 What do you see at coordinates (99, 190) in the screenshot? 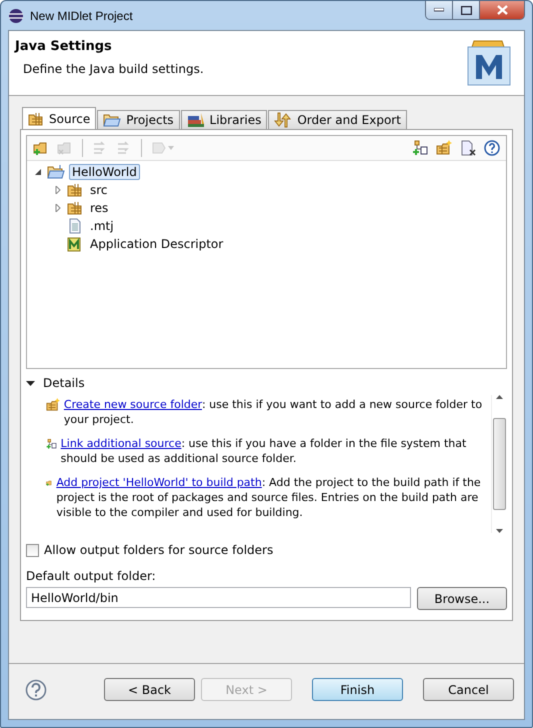
I see `tree-item: src` at bounding box center [99, 190].